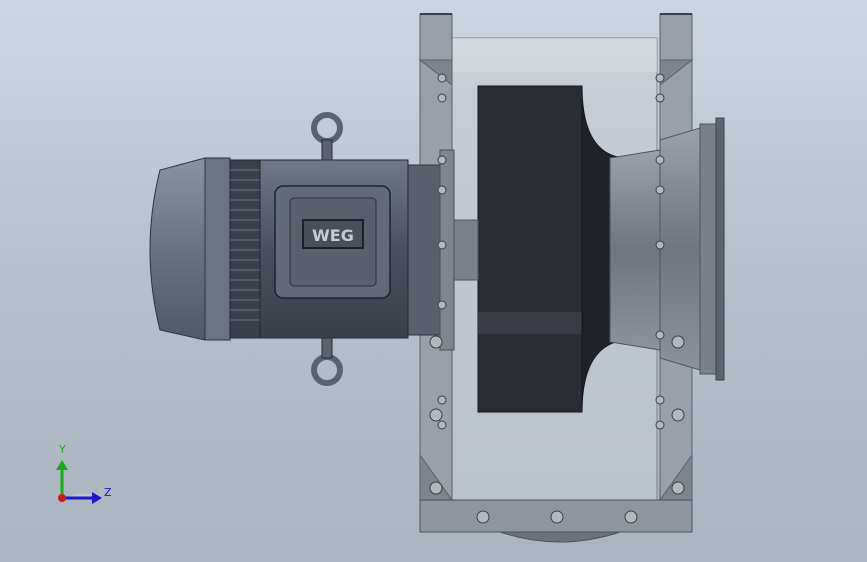  Describe the element at coordinates (530, 249) in the screenshot. I see `impeller-blades` at that location.